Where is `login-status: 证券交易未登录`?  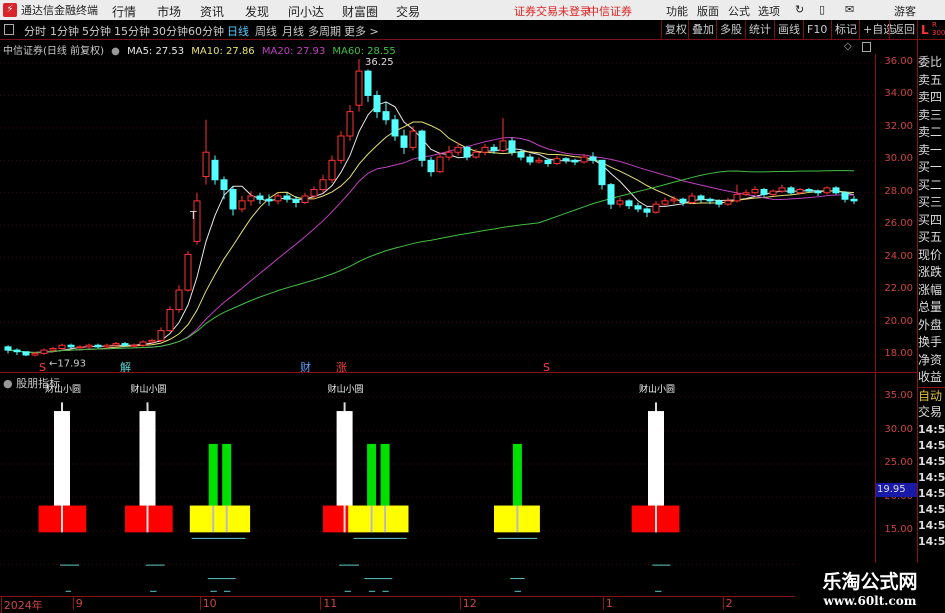
login-status: 证券交易未登录 is located at coordinates (552, 11).